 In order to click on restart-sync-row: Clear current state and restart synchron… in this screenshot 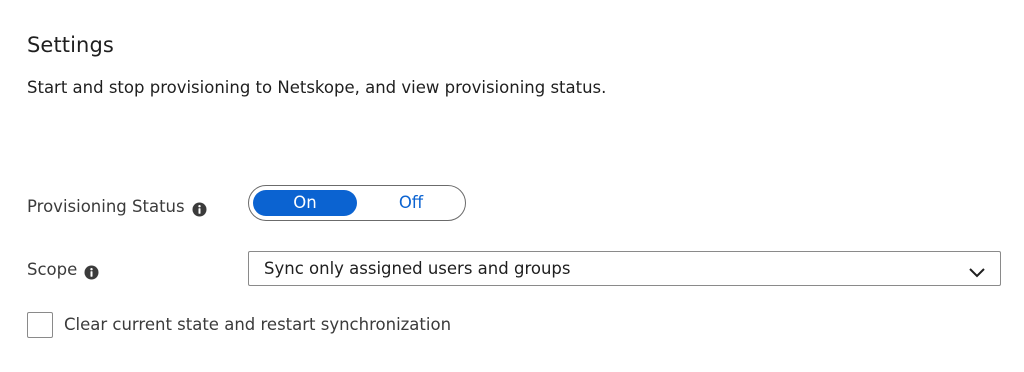, I will do `click(239, 325)`.